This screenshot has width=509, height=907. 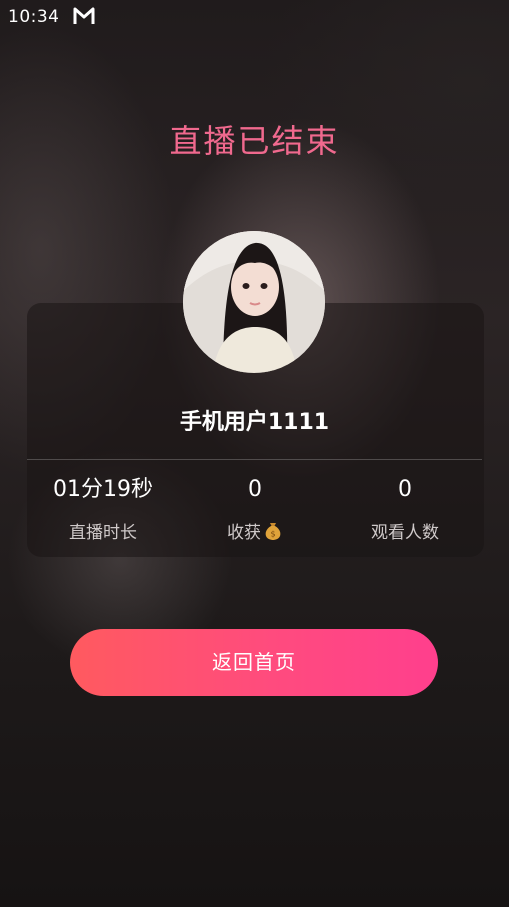 I want to click on money-bag-icon: $, so click(x=273, y=531).